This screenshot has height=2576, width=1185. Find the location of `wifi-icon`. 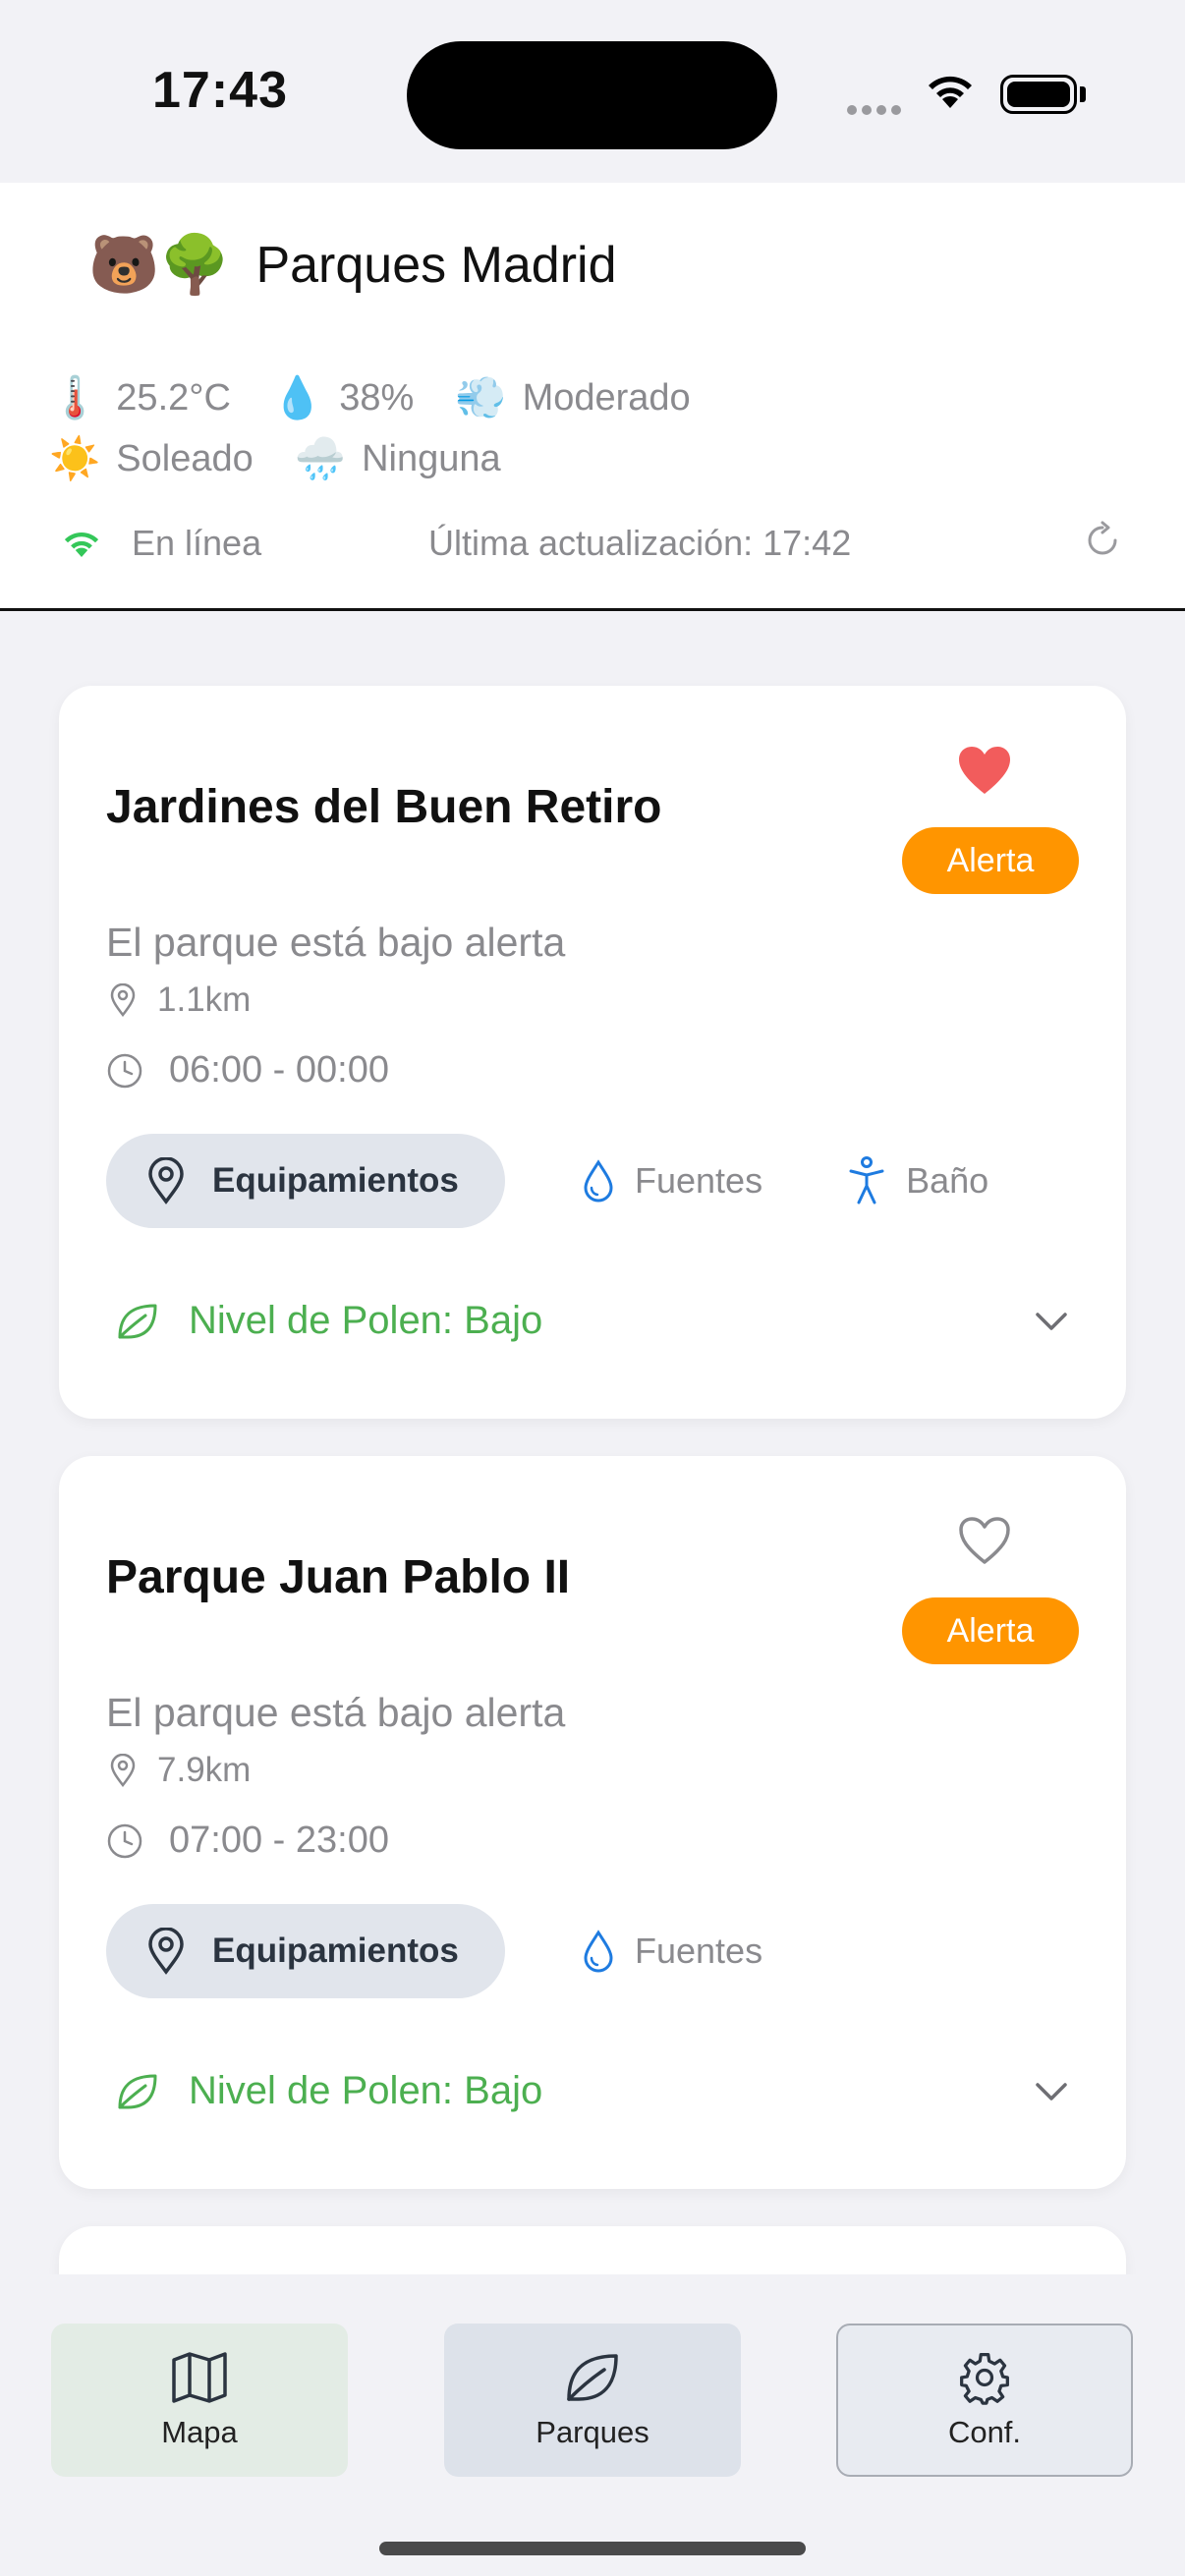

wifi-icon is located at coordinates (82, 544).